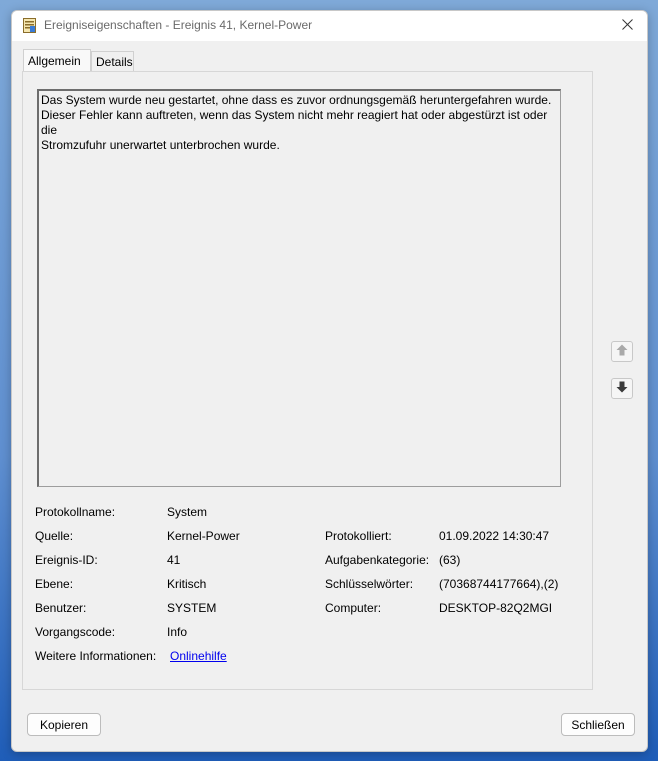 The width and height of the screenshot is (658, 761). Describe the element at coordinates (369, 584) in the screenshot. I see `schluesselwoerter-label: Schlüsselwörter:` at that location.